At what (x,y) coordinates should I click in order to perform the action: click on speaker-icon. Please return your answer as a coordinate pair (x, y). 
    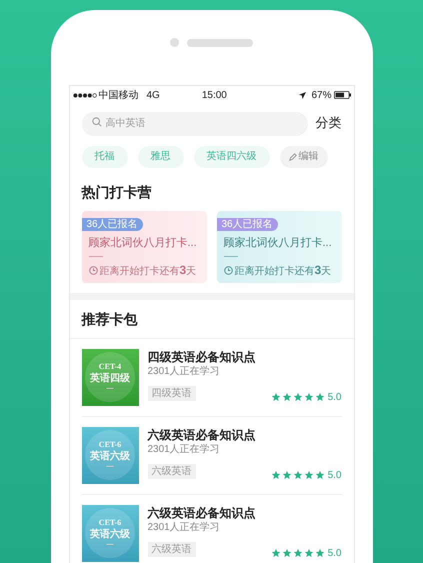
    Looking at the image, I should click on (220, 42).